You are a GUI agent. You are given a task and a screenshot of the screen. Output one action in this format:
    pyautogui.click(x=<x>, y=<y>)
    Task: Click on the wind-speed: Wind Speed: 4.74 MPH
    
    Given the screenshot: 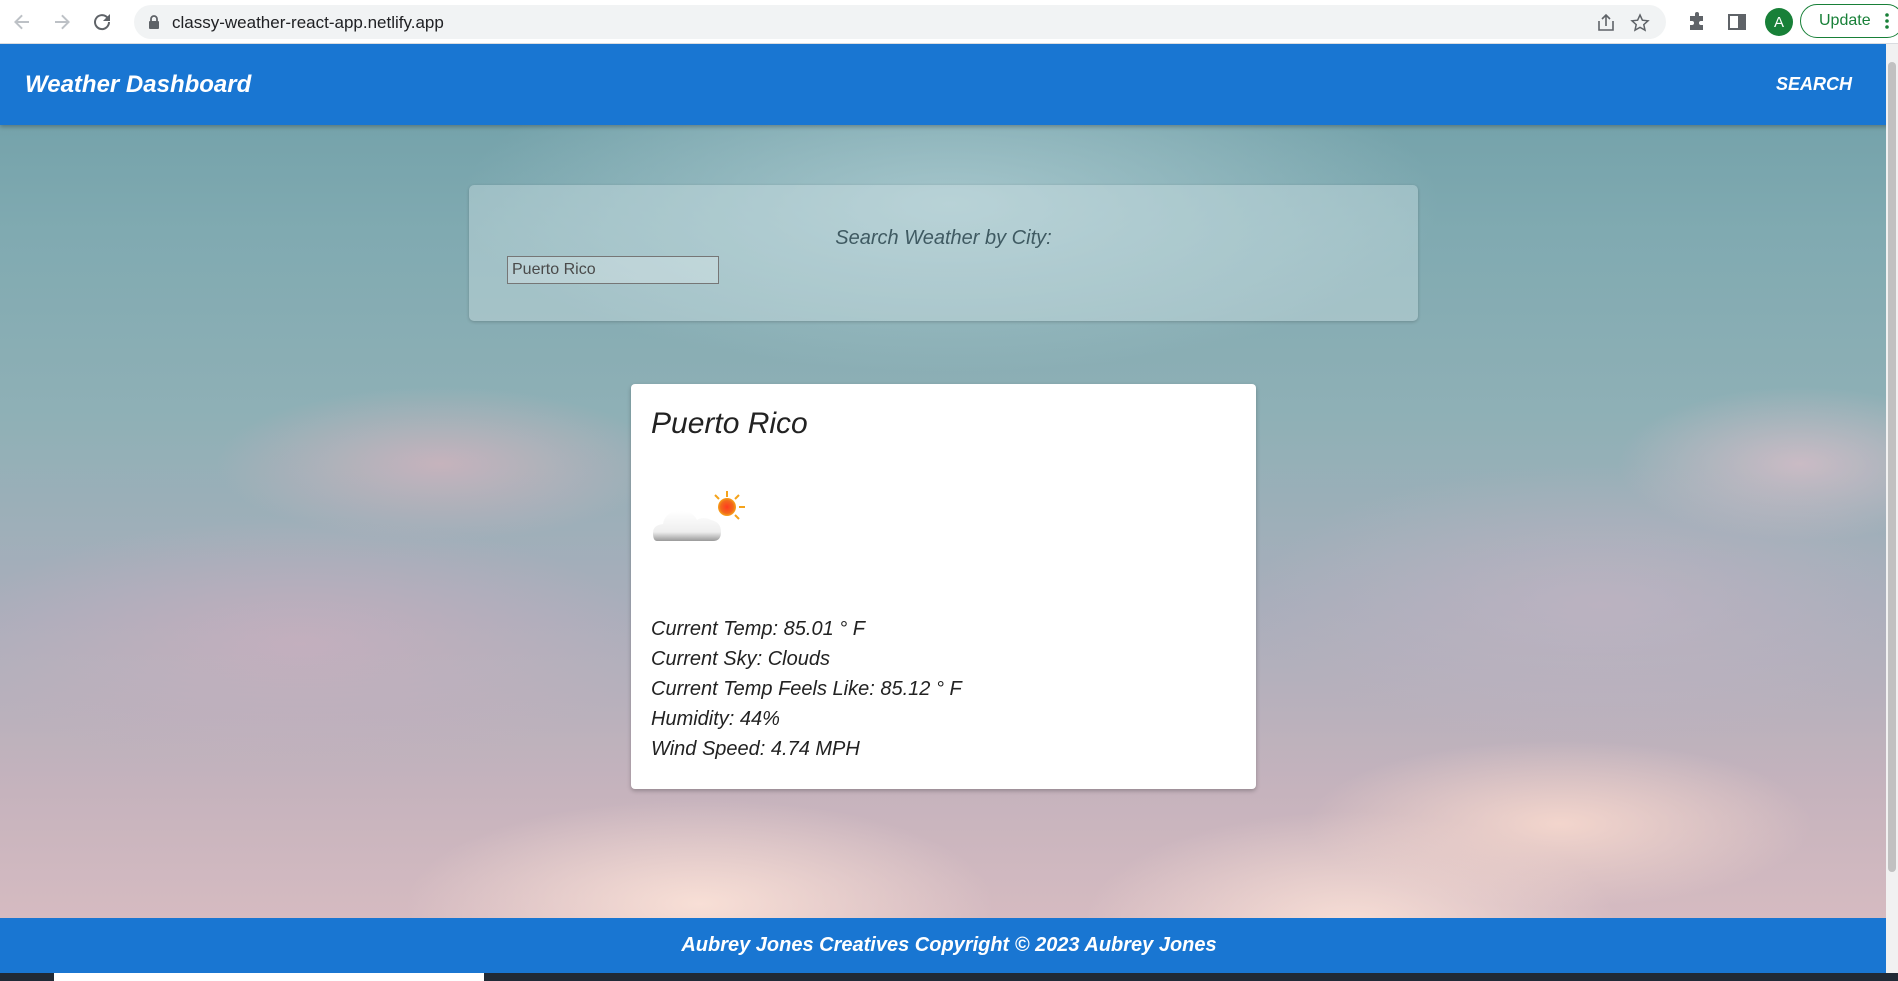 What is the action you would take?
    pyautogui.click(x=755, y=749)
    